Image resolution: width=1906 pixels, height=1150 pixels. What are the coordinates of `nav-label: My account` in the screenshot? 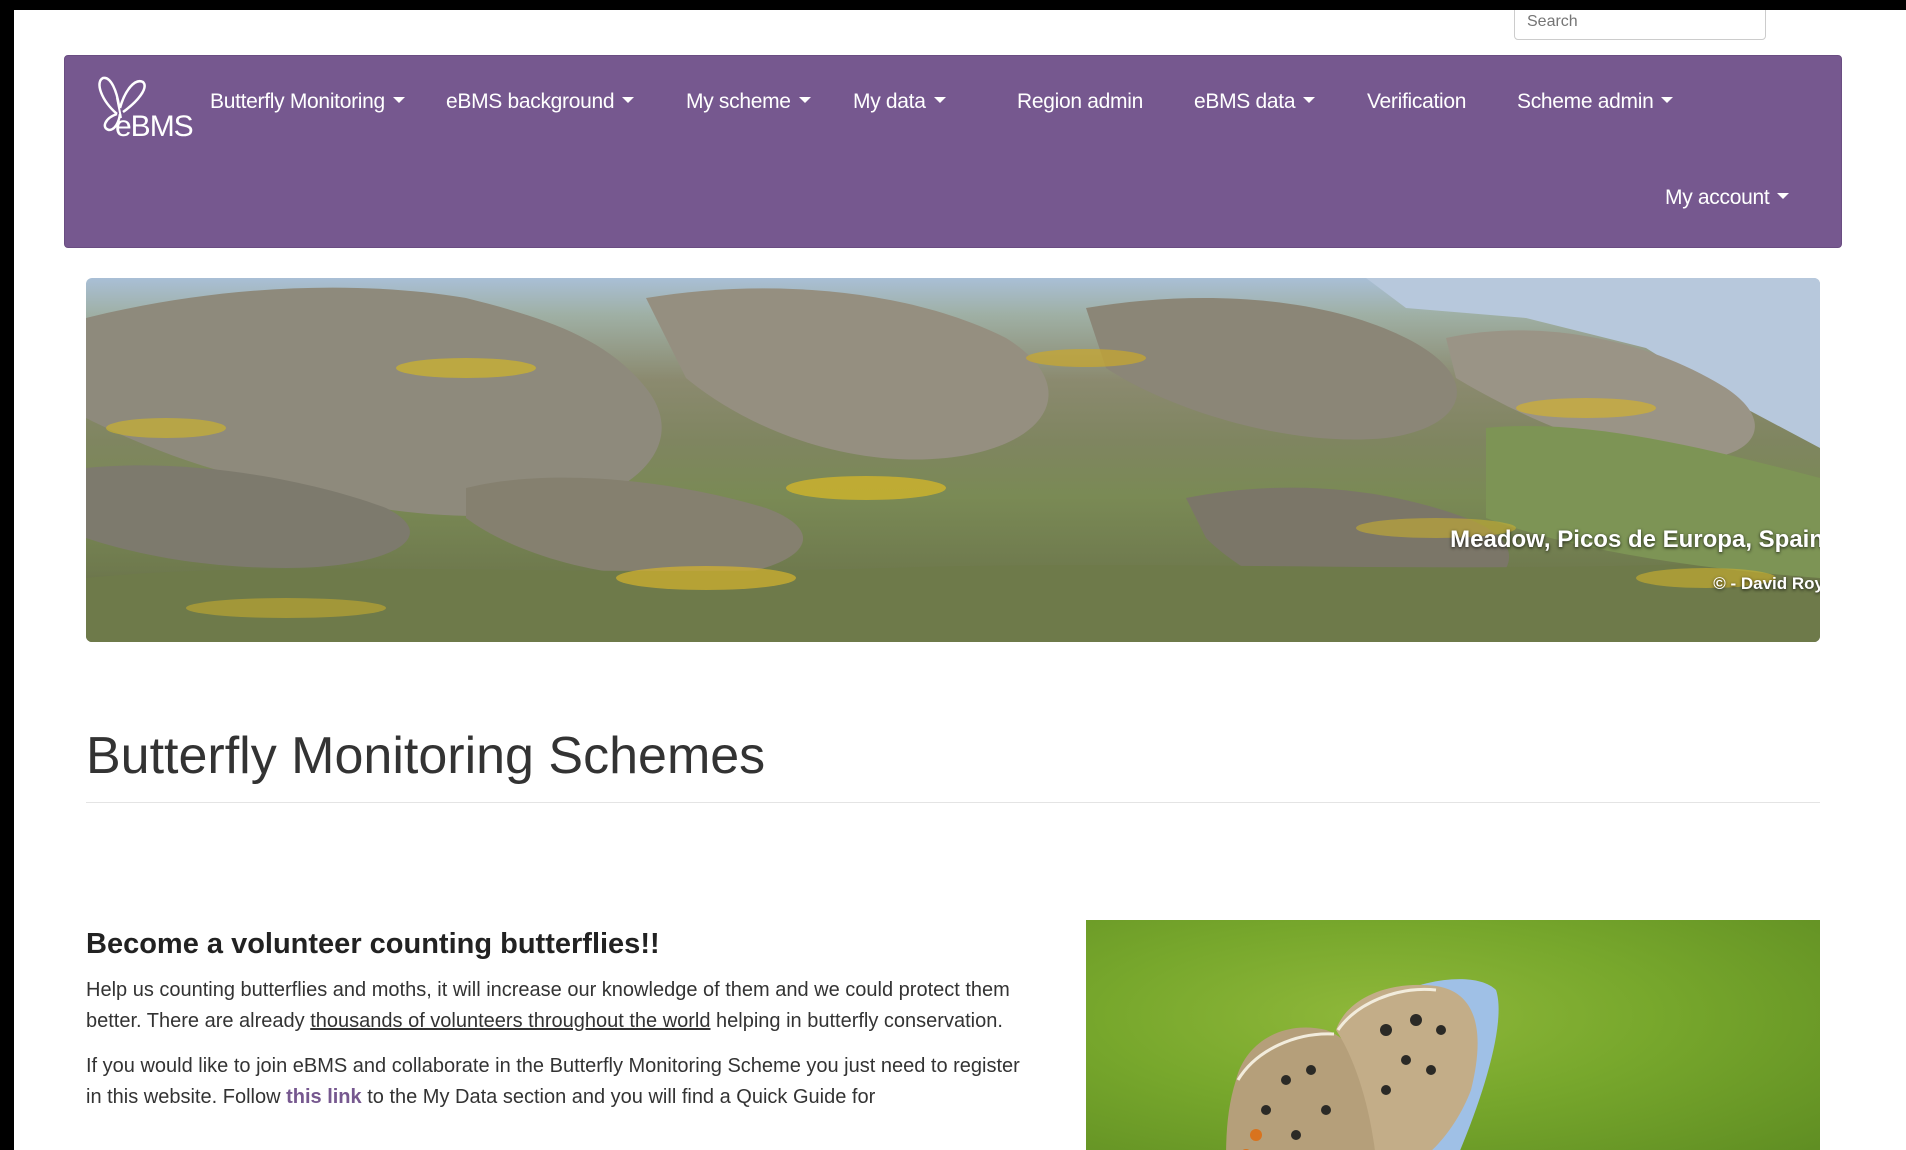 It's located at (1717, 197).